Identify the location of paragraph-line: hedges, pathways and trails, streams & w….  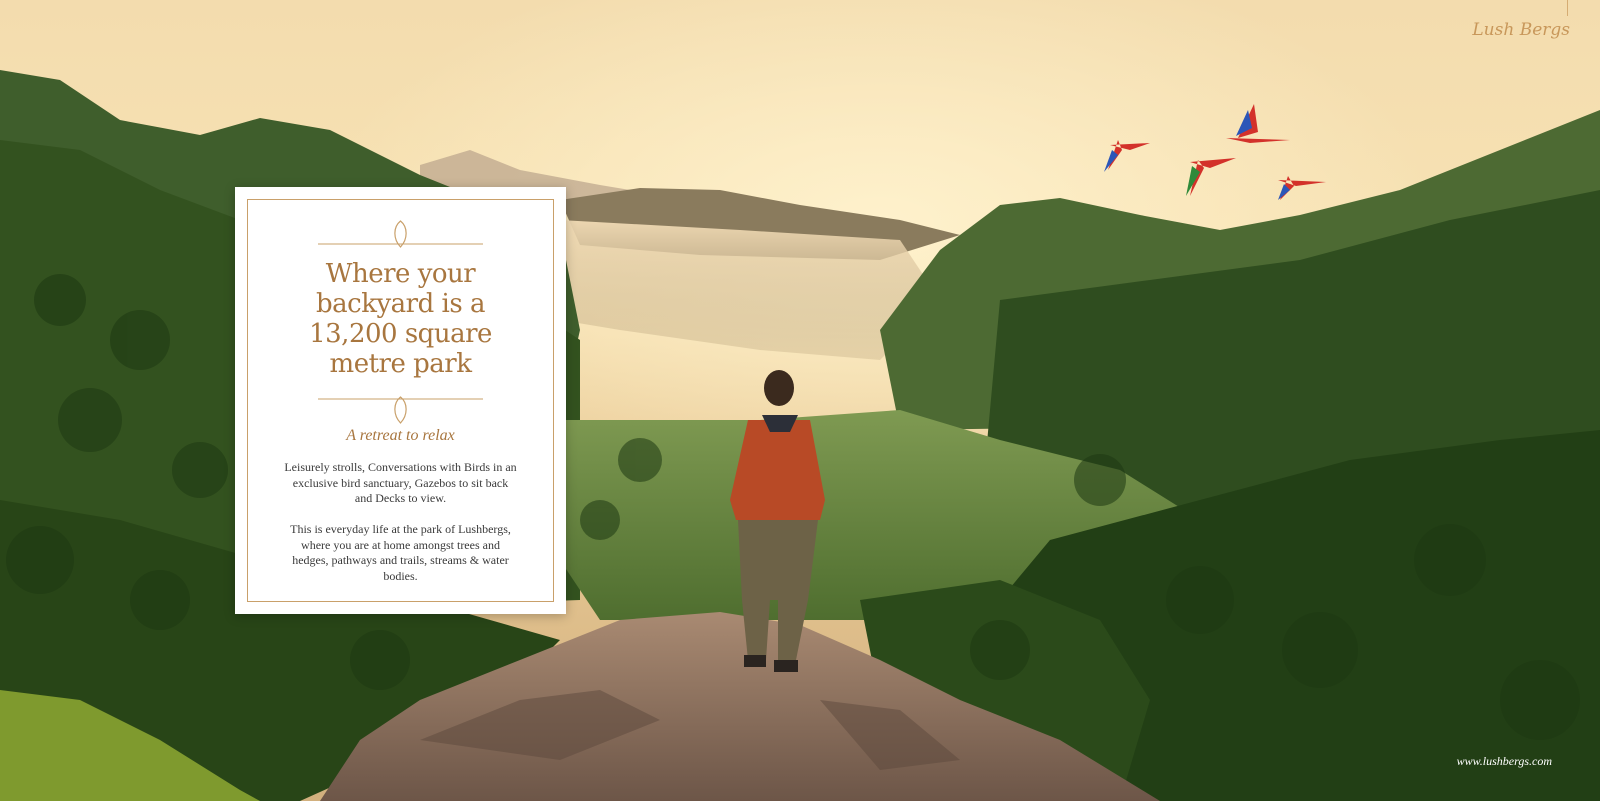
(400, 560).